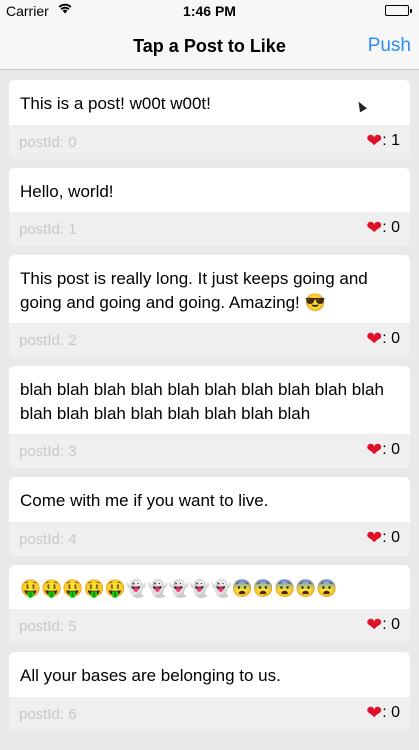 The width and height of the screenshot is (419, 750). I want to click on navigation-bar: Tap a Post to Like Push, so click(209, 46).